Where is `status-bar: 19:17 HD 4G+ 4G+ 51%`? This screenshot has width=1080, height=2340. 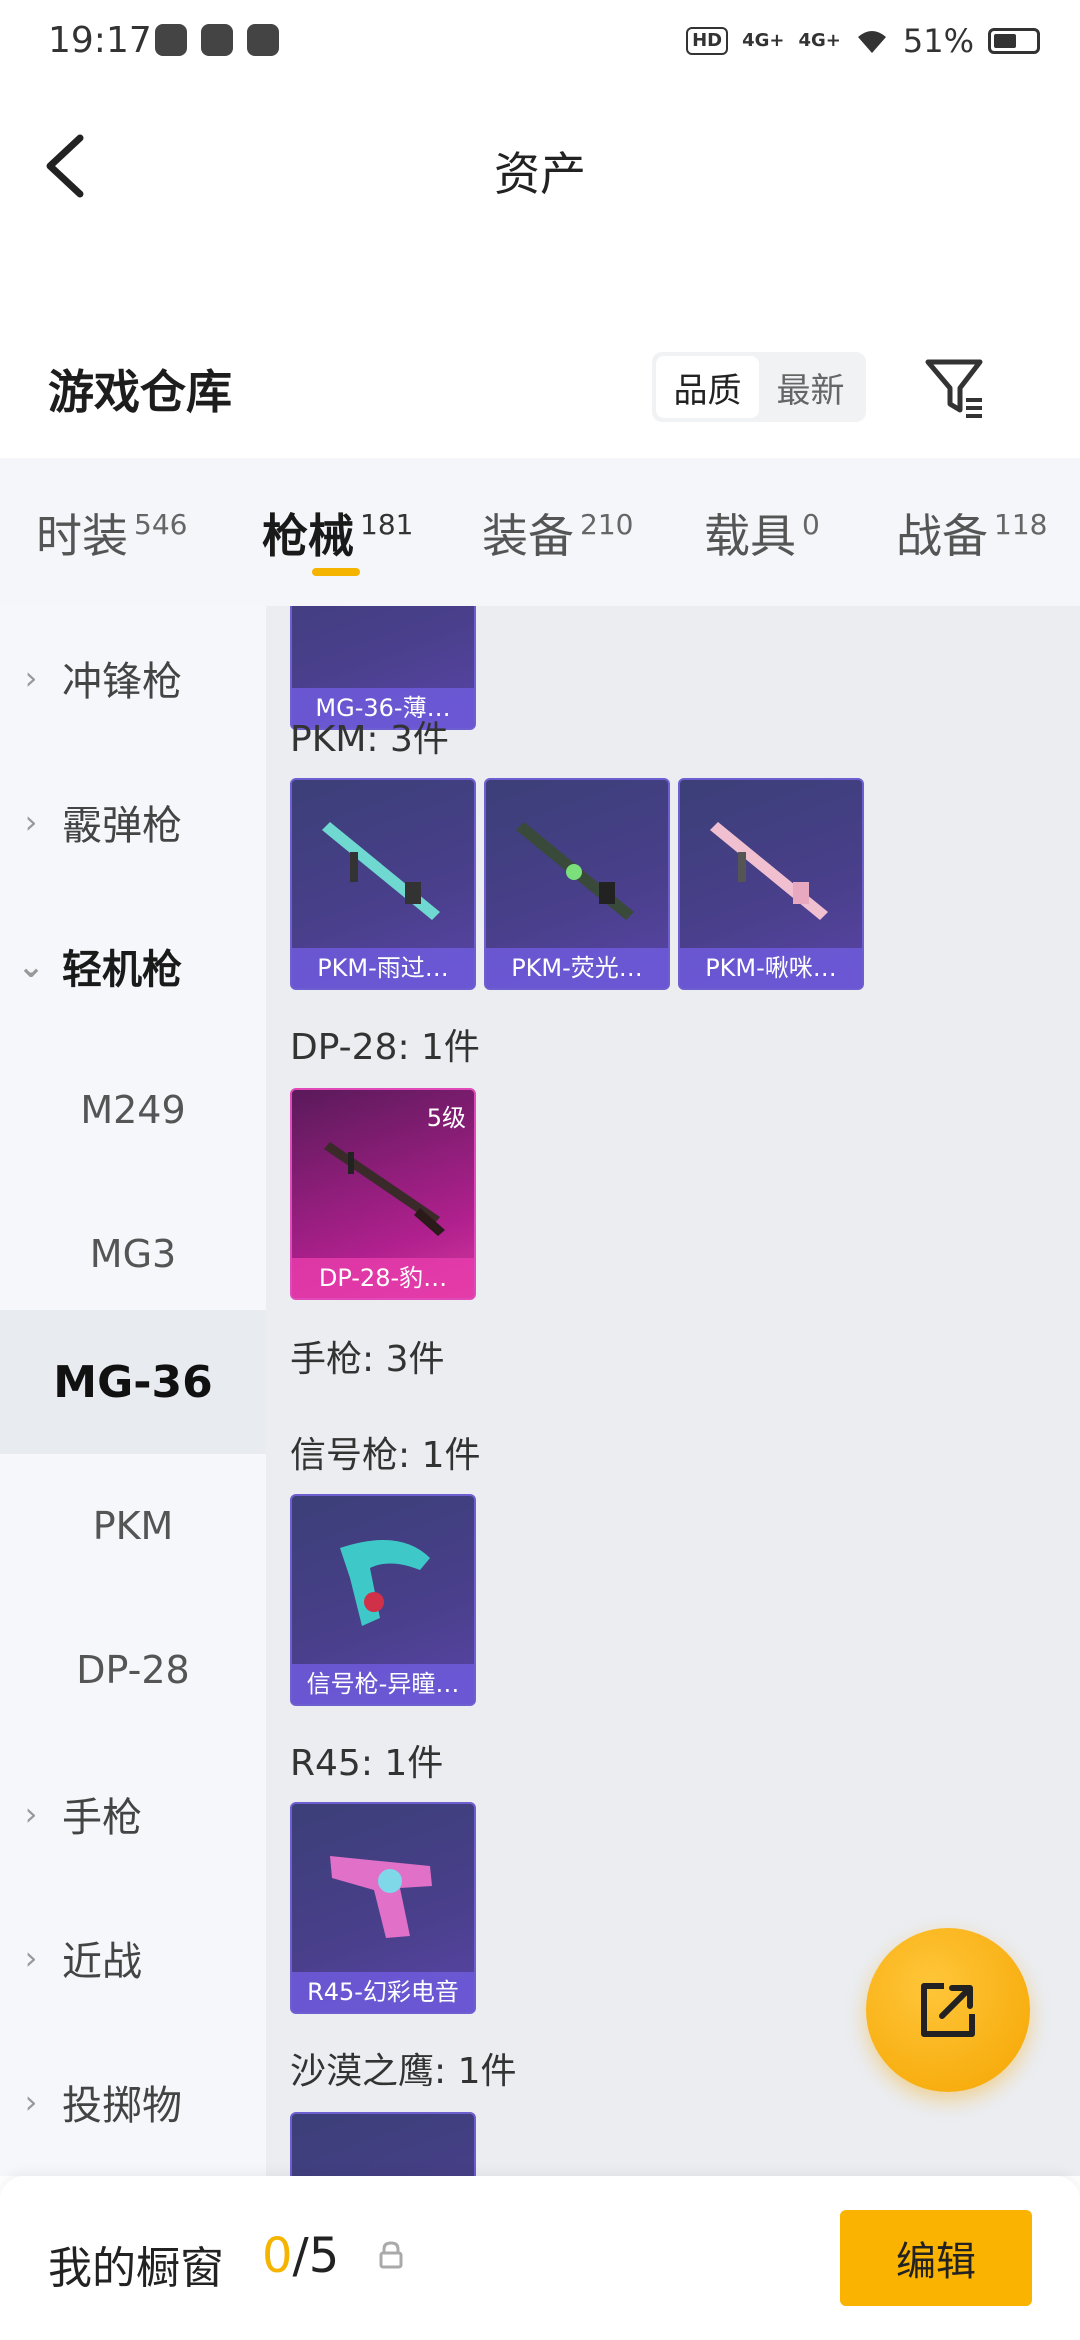
status-bar: 19:17 HD 4G+ 4G+ 51% is located at coordinates (540, 43).